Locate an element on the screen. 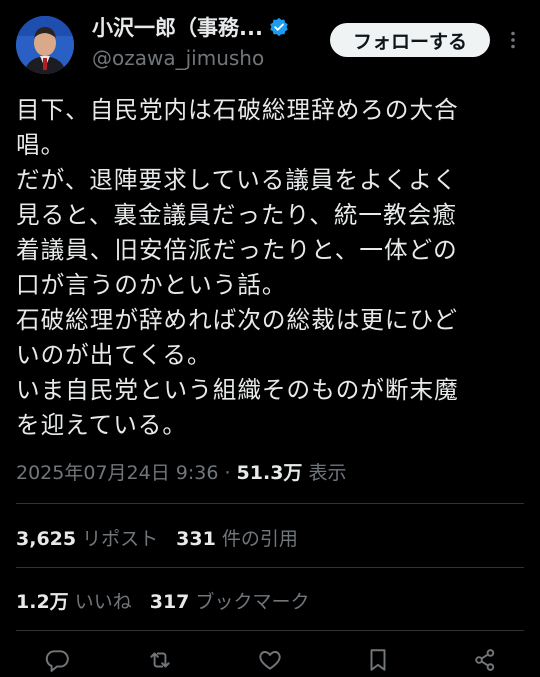 The width and height of the screenshot is (540, 677). bookmark-label: ブックマーク is located at coordinates (252, 602).